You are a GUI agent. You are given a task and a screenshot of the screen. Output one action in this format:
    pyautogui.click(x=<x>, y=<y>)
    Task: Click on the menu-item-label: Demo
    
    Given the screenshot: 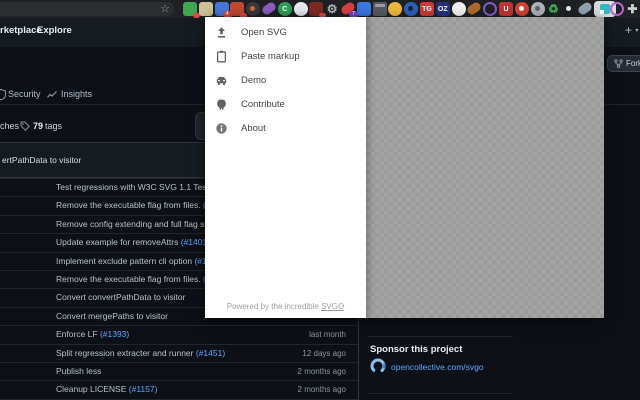 What is the action you would take?
    pyautogui.click(x=254, y=80)
    